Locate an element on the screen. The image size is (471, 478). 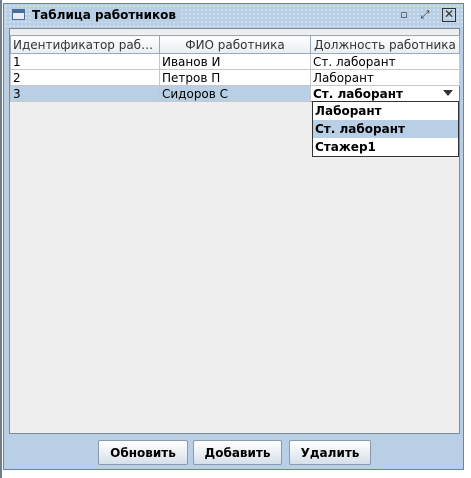
chevron-down-icon is located at coordinates (448, 93).